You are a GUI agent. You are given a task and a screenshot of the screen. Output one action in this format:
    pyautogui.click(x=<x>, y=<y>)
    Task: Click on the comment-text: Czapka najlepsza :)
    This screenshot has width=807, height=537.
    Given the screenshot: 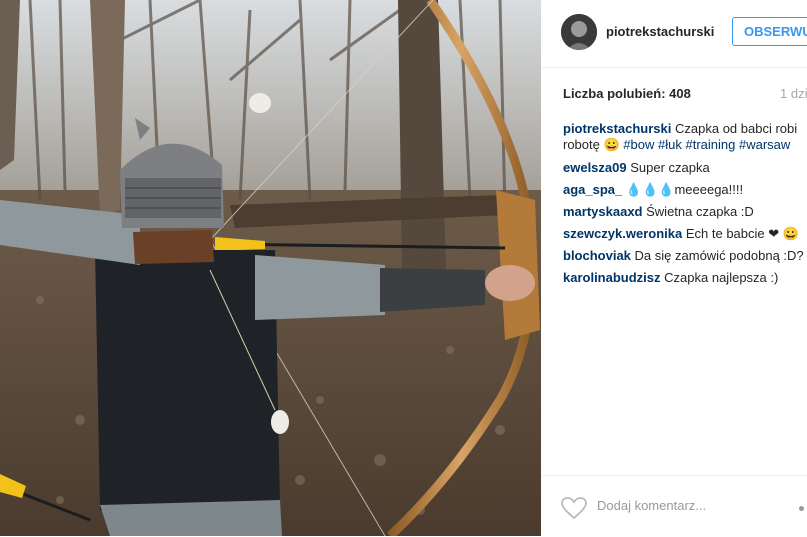 What is the action you would take?
    pyautogui.click(x=721, y=277)
    